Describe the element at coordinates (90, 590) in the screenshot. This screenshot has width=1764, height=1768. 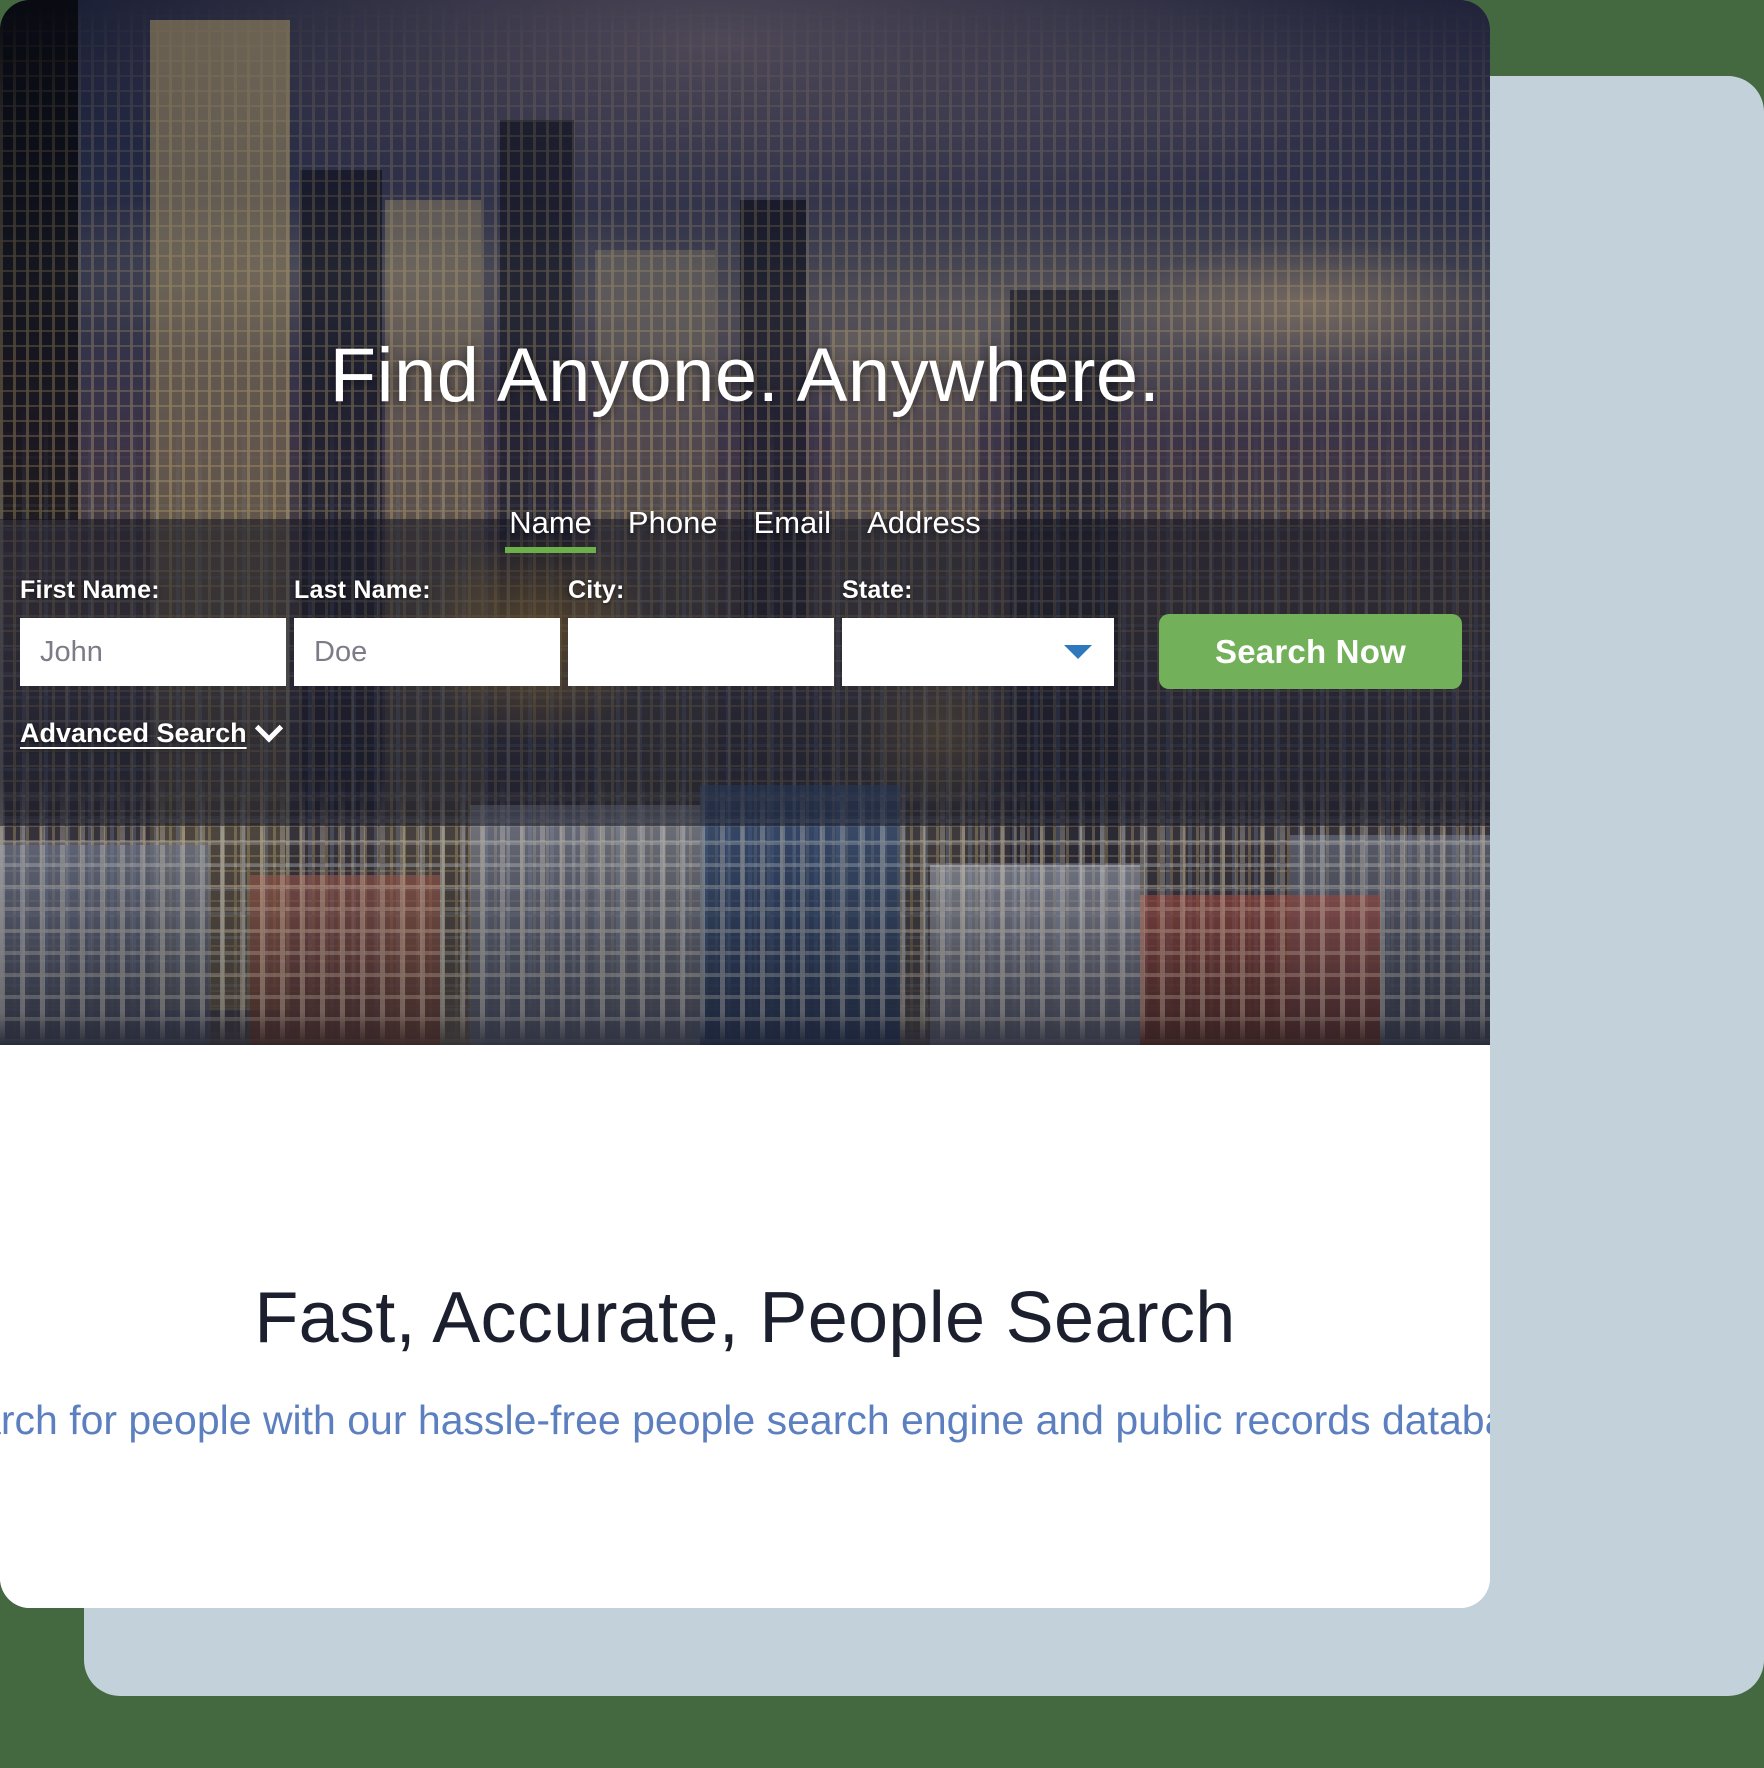
I see `first-name-label: First Name:` at that location.